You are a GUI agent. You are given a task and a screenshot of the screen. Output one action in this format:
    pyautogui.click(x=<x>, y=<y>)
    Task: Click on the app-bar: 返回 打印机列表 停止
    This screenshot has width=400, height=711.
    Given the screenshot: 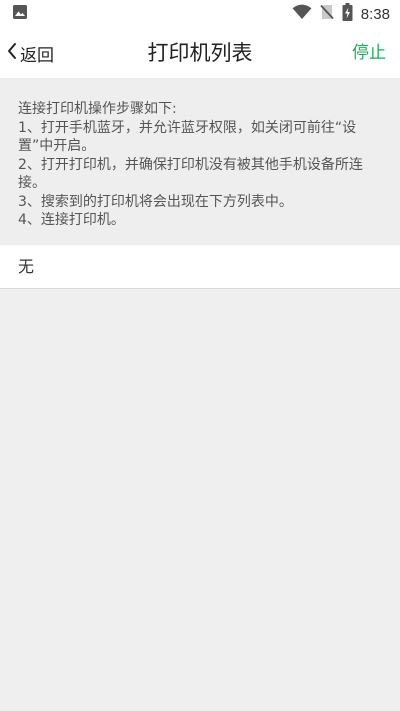 What is the action you would take?
    pyautogui.click(x=200, y=53)
    